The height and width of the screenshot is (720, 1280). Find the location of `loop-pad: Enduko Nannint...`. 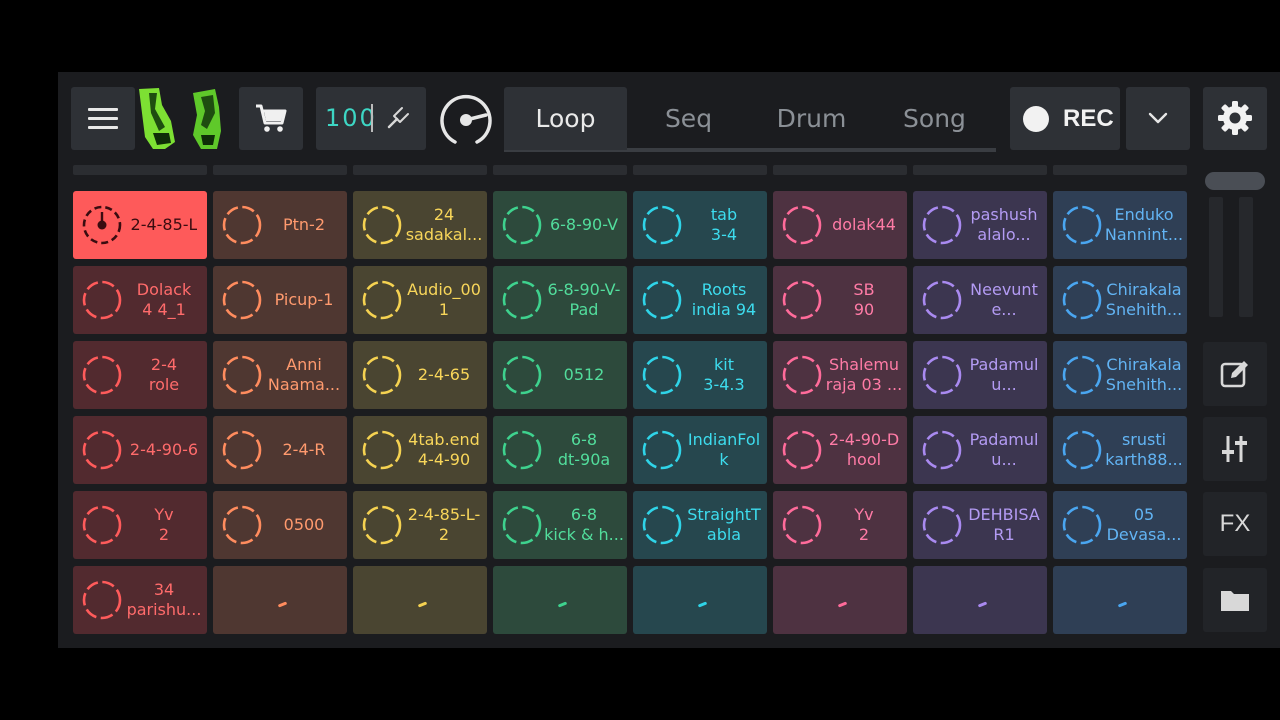

loop-pad: Enduko Nannint... is located at coordinates (1120, 225).